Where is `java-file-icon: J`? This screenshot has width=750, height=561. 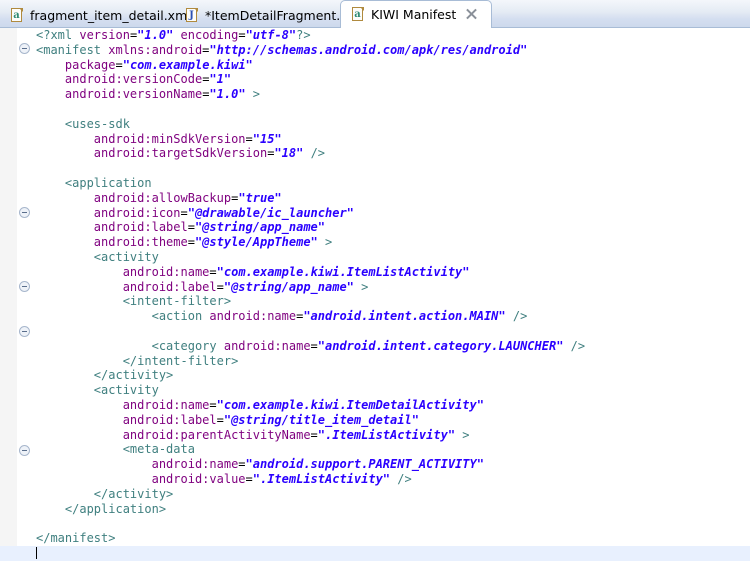
java-file-icon: J is located at coordinates (192, 15).